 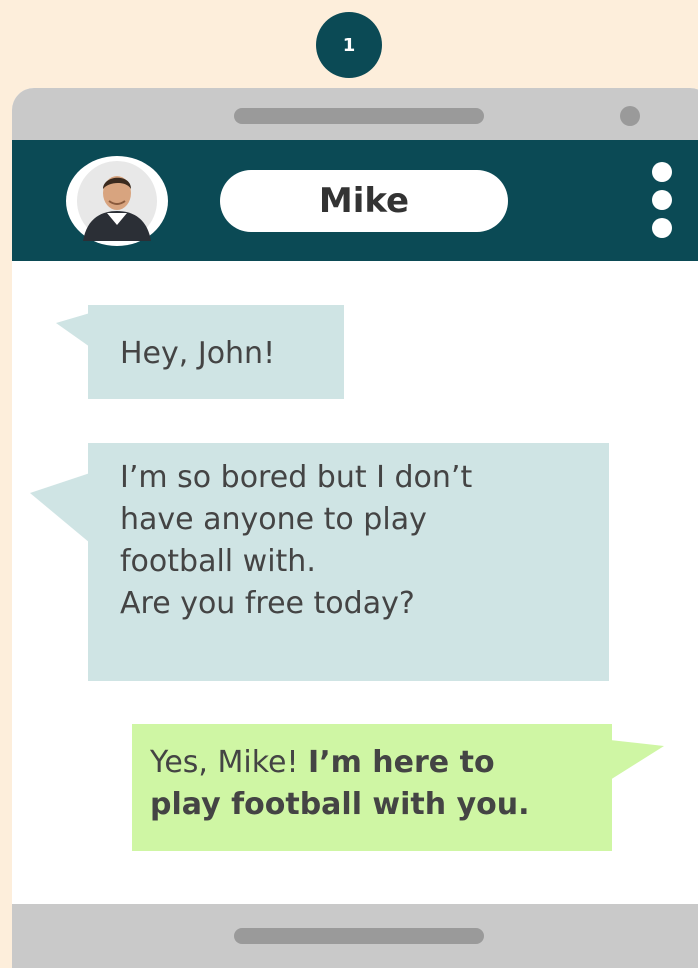 What do you see at coordinates (340, 804) in the screenshot?
I see `message-bold: play football with you.` at bounding box center [340, 804].